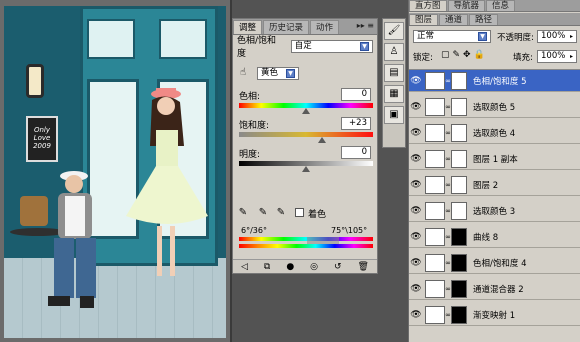 The image size is (580, 342). What do you see at coordinates (356, 123) in the screenshot?
I see `saturation-input: +23` at bounding box center [356, 123].